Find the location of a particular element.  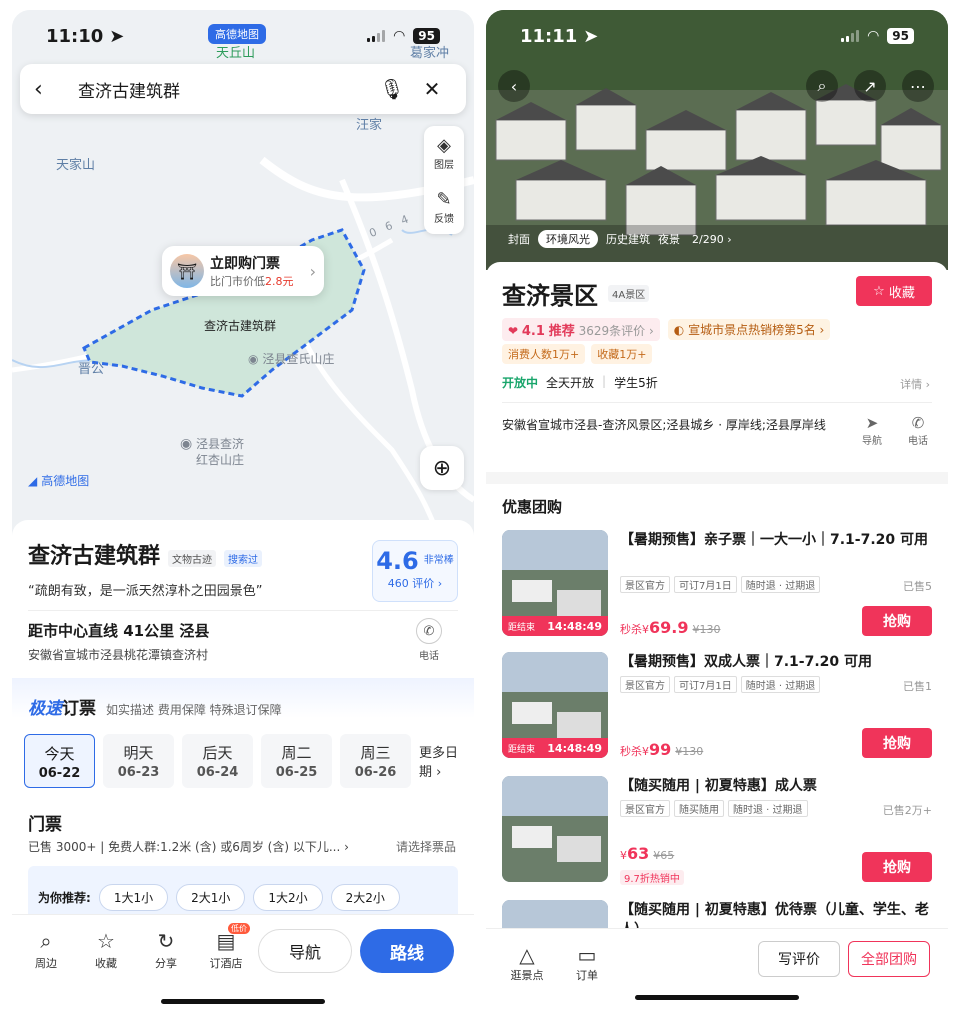

navigate-button: 导航 is located at coordinates (305, 951).